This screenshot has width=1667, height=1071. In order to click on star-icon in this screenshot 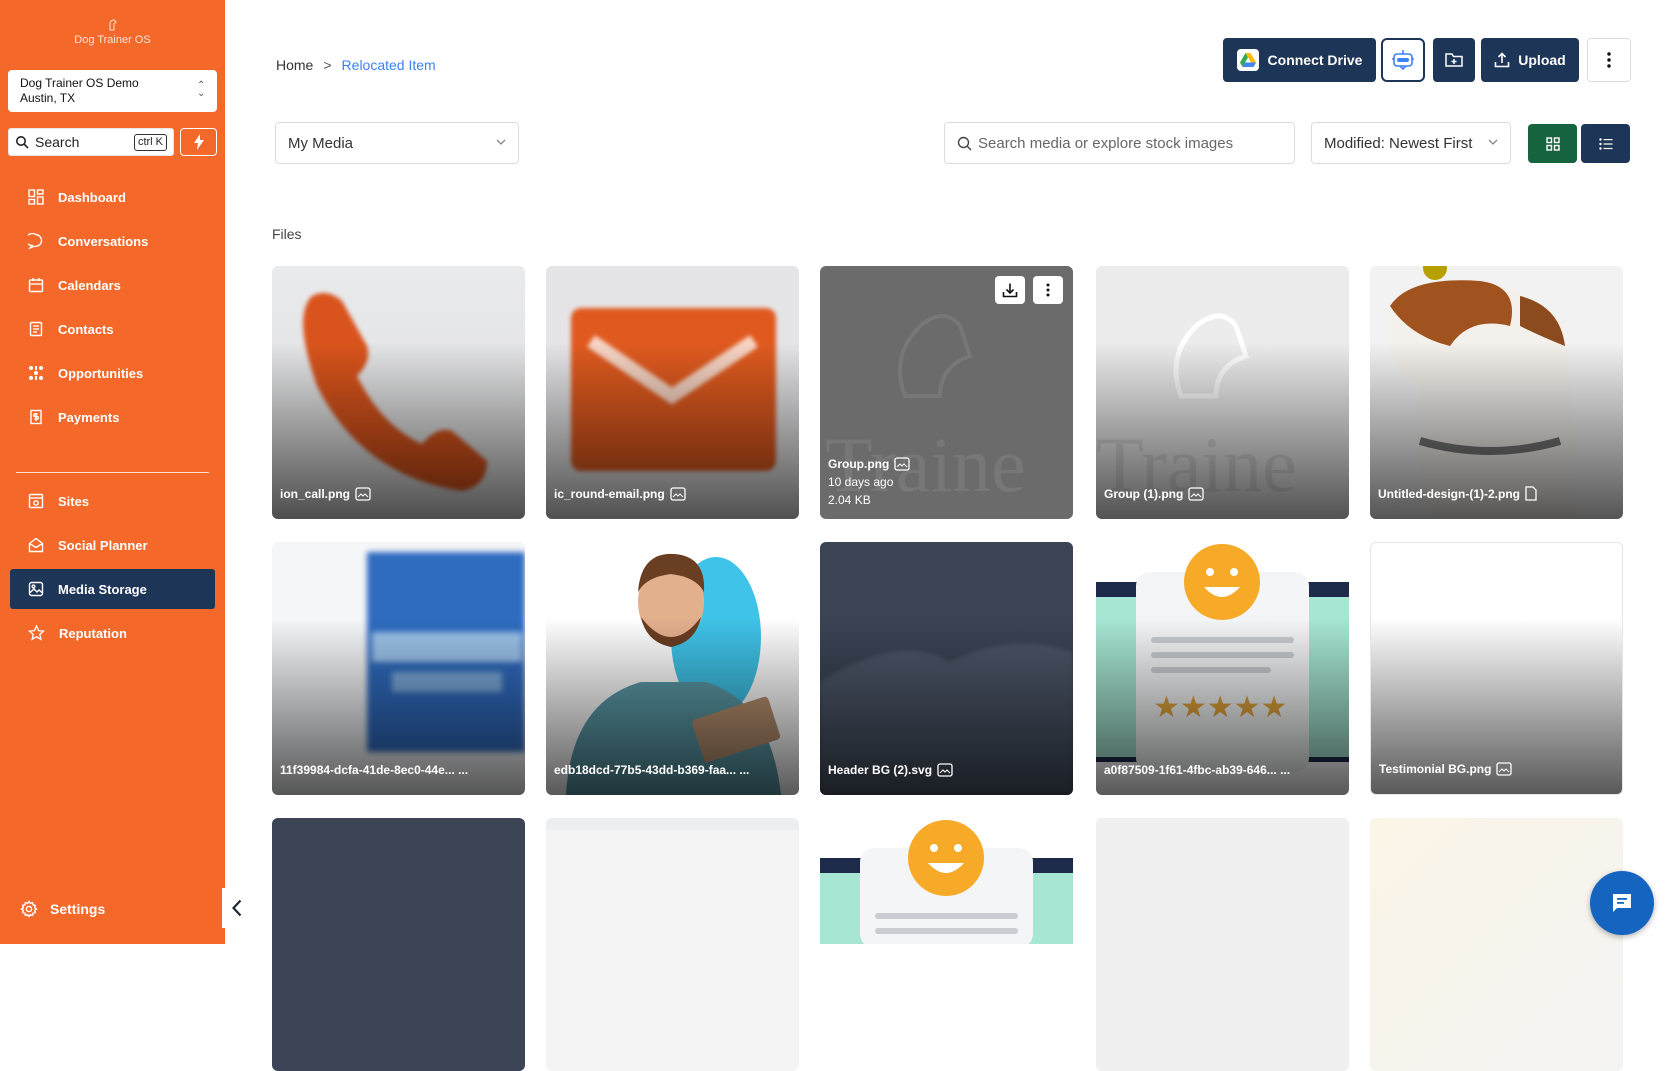, I will do `click(36, 633)`.